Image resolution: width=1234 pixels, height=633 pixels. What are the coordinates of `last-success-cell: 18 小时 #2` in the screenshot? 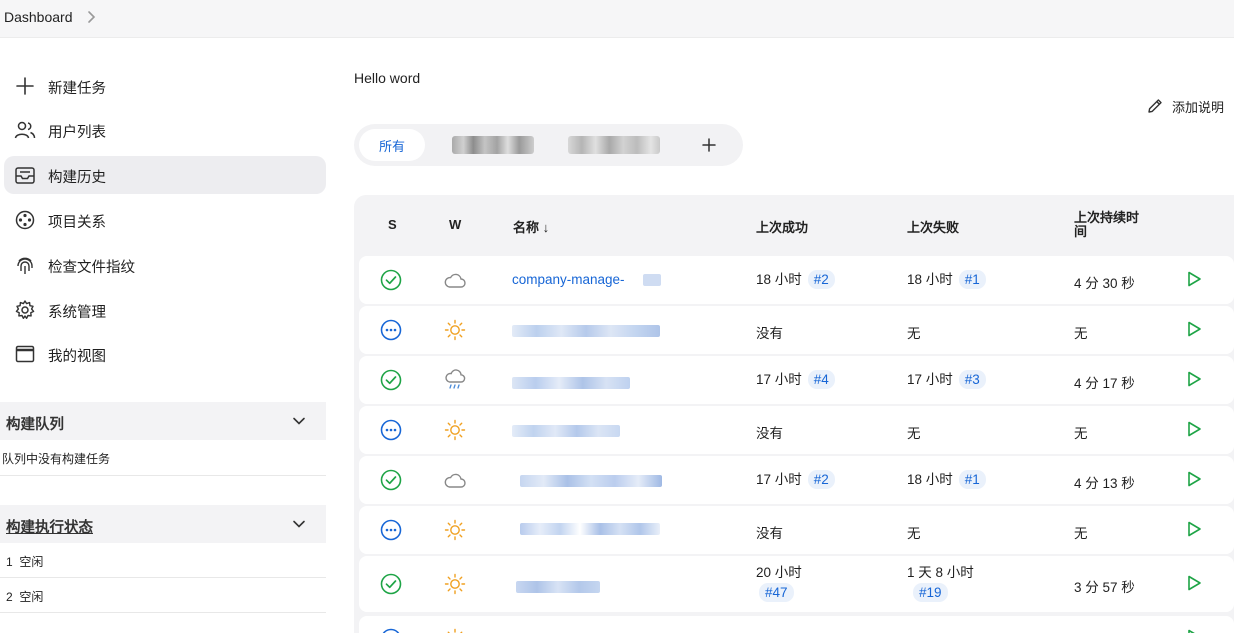 It's located at (795, 278).